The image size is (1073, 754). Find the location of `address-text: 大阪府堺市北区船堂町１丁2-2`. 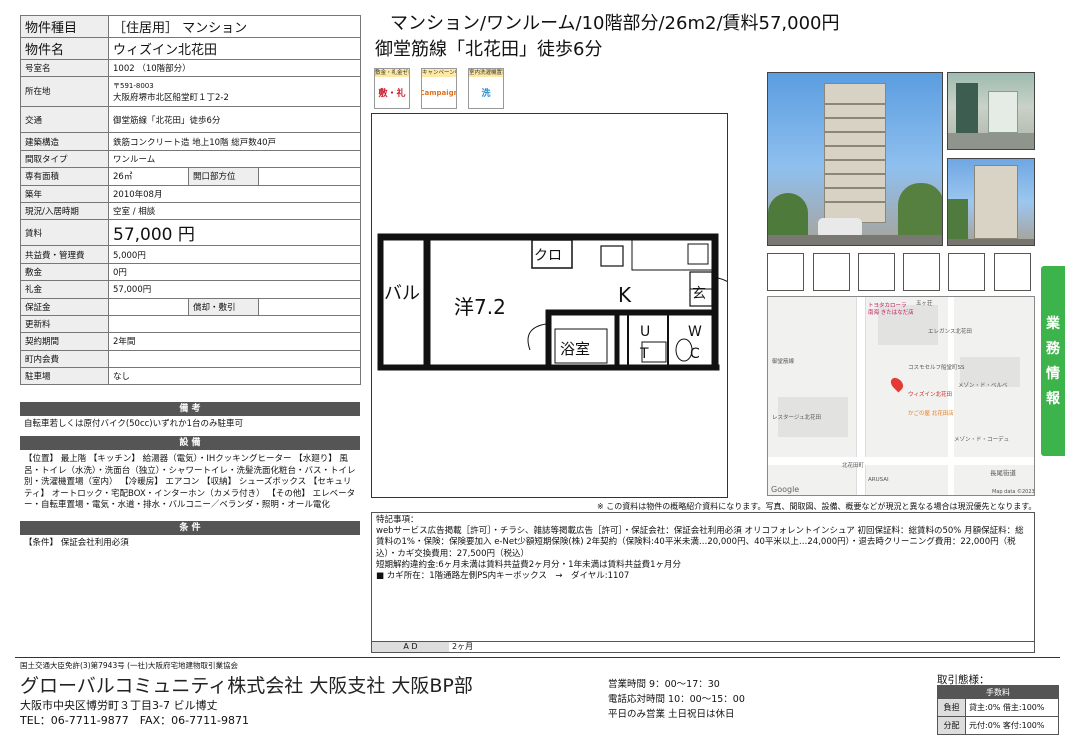

address-text: 大阪府堺市北区船堂町１丁2-2 is located at coordinates (171, 97).